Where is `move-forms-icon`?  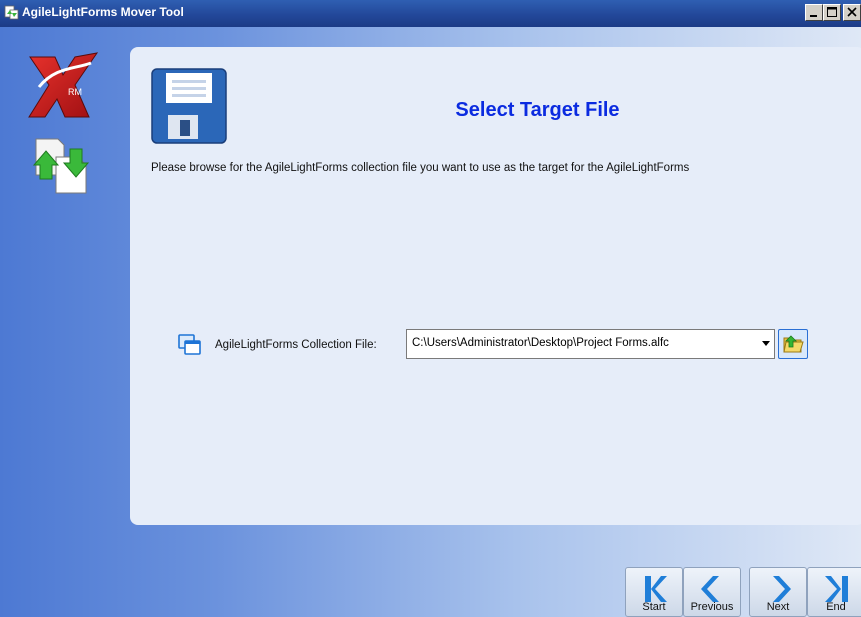
move-forms-icon is located at coordinates (61, 168).